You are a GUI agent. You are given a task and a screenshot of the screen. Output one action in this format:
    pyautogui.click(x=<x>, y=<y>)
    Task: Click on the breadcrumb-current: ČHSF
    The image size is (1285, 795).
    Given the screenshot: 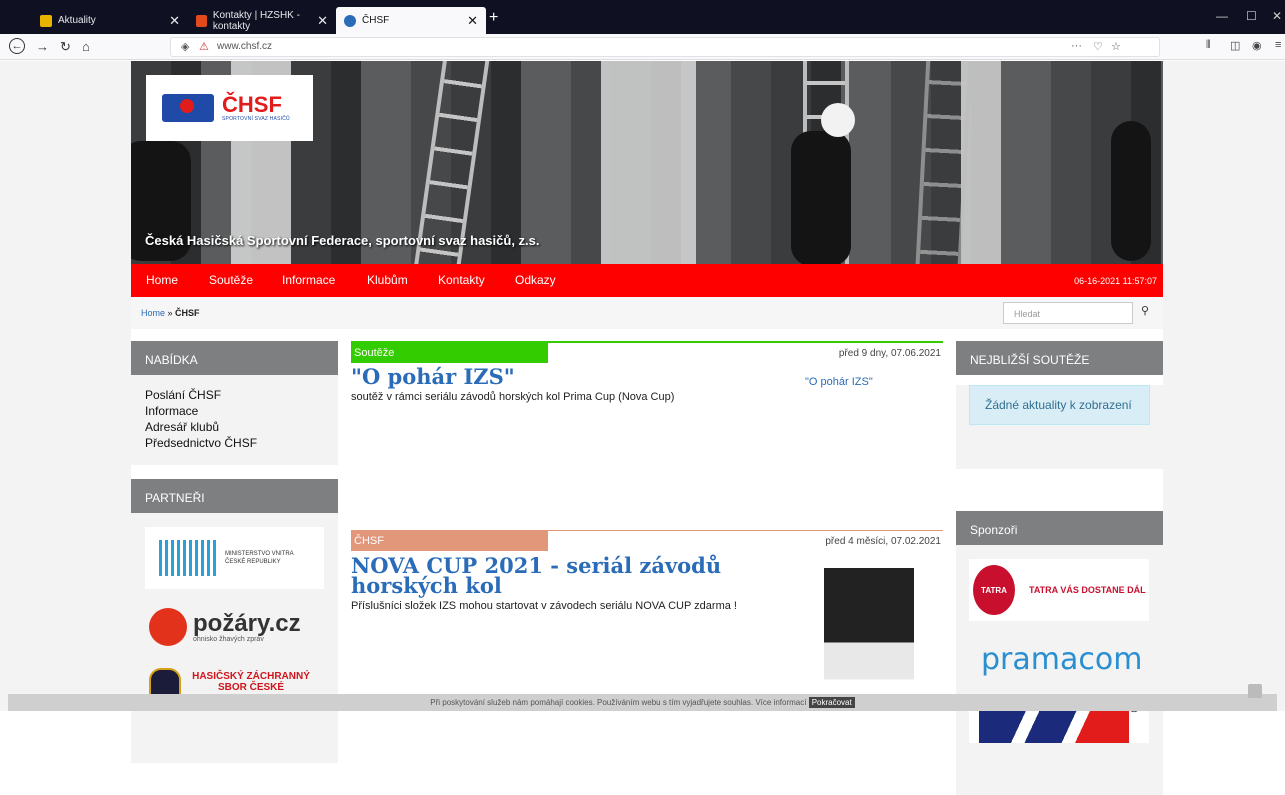 What is the action you would take?
    pyautogui.click(x=187, y=313)
    